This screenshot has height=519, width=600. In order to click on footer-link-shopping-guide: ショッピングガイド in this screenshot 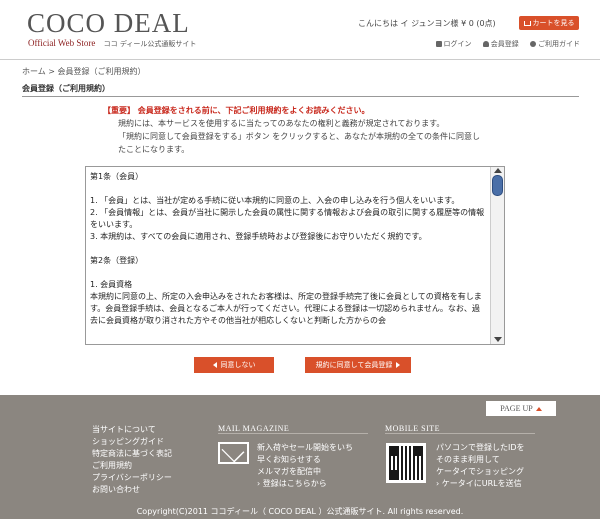, I will do `click(132, 442)`.